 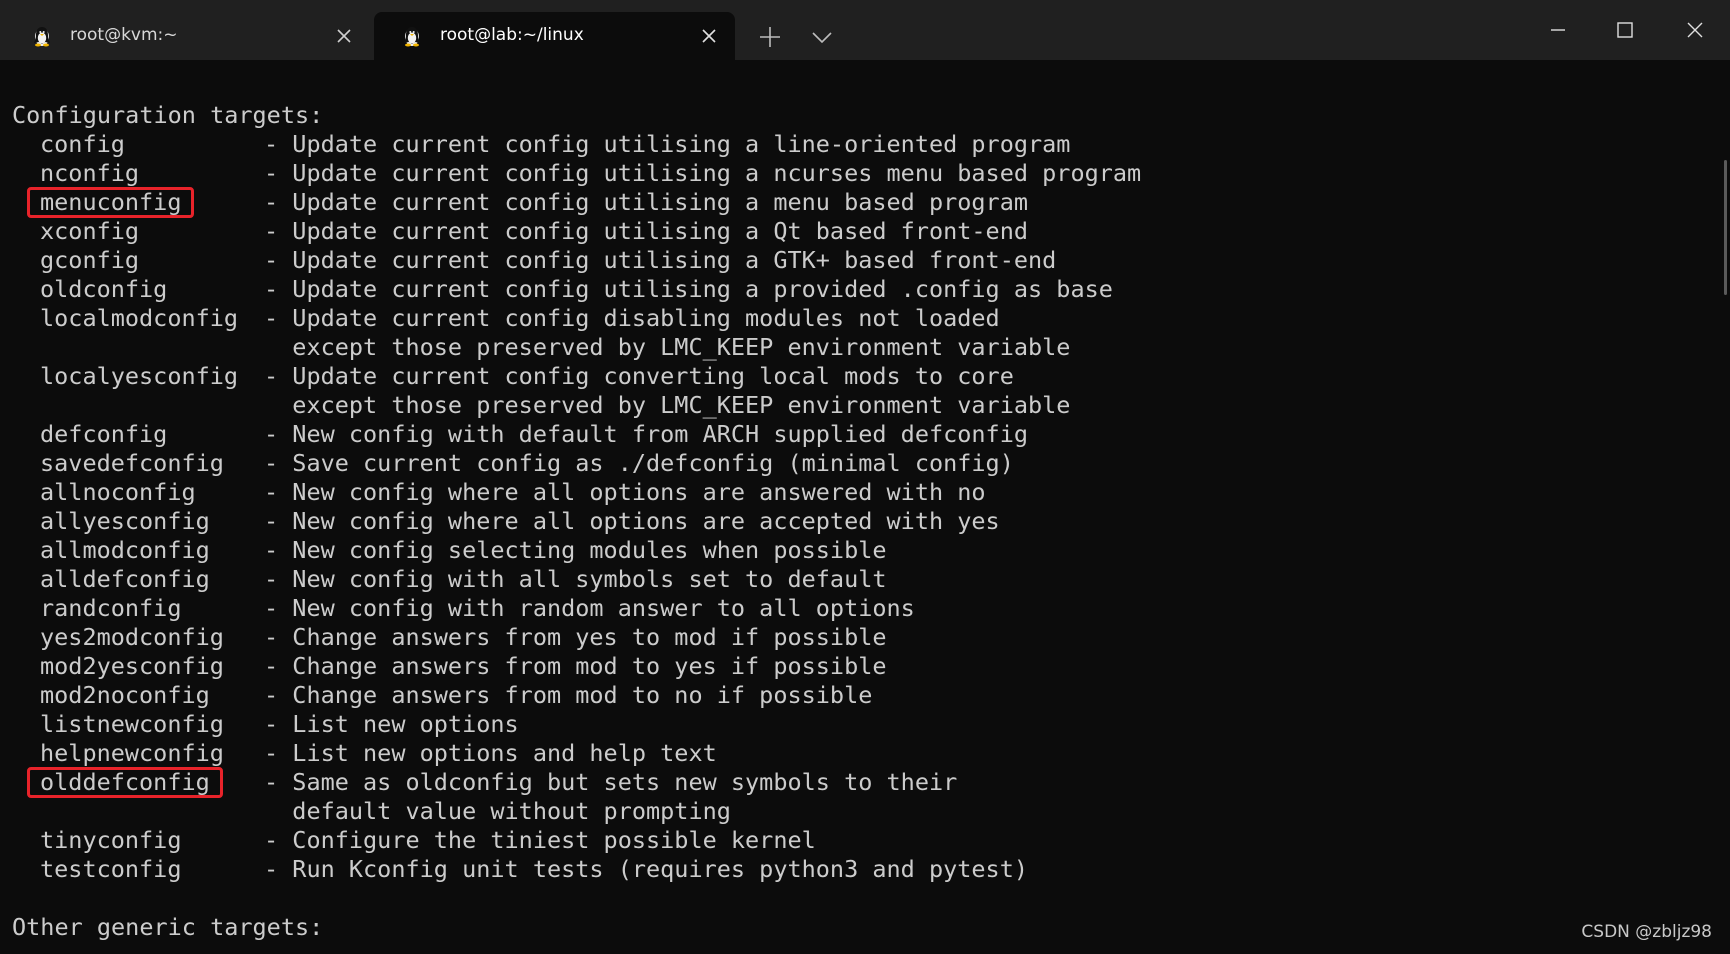 I want to click on target-name: localyesconfig, so click(x=139, y=376).